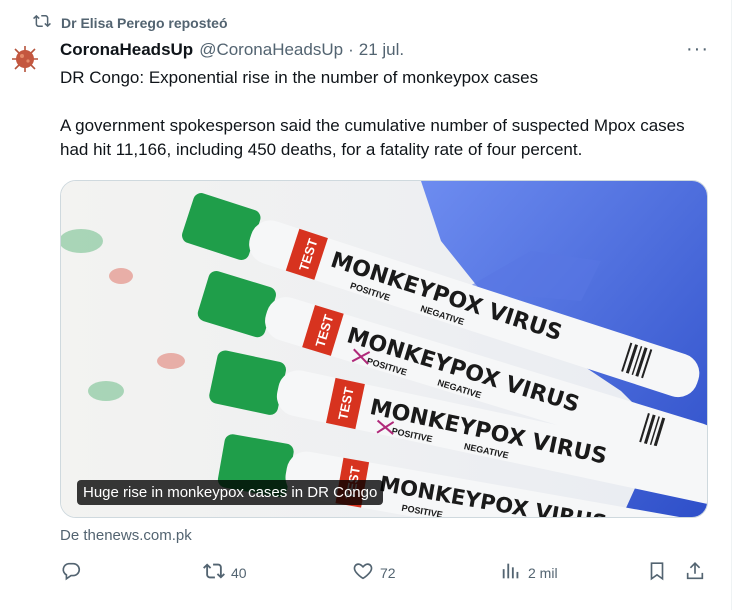  What do you see at coordinates (230, 492) in the screenshot?
I see `media-caption: Huge rise in monkeypox cases in DR Congo` at bounding box center [230, 492].